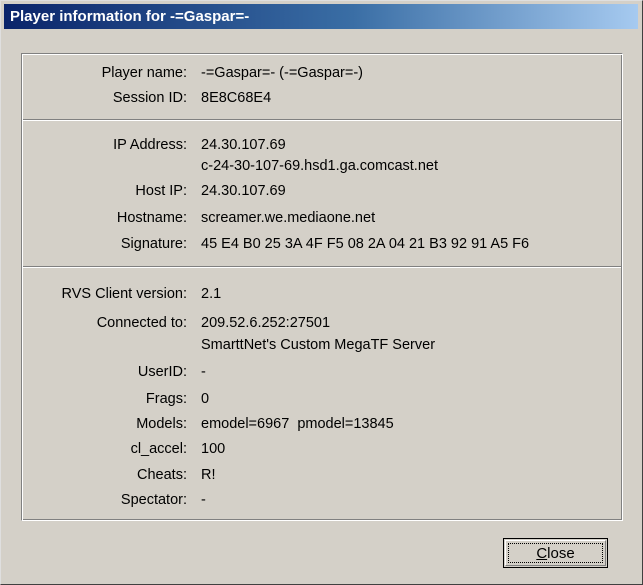 Image resolution: width=643 pixels, height=585 pixels. I want to click on title-bar: Player information for -=Gaspar=-, so click(321, 16).